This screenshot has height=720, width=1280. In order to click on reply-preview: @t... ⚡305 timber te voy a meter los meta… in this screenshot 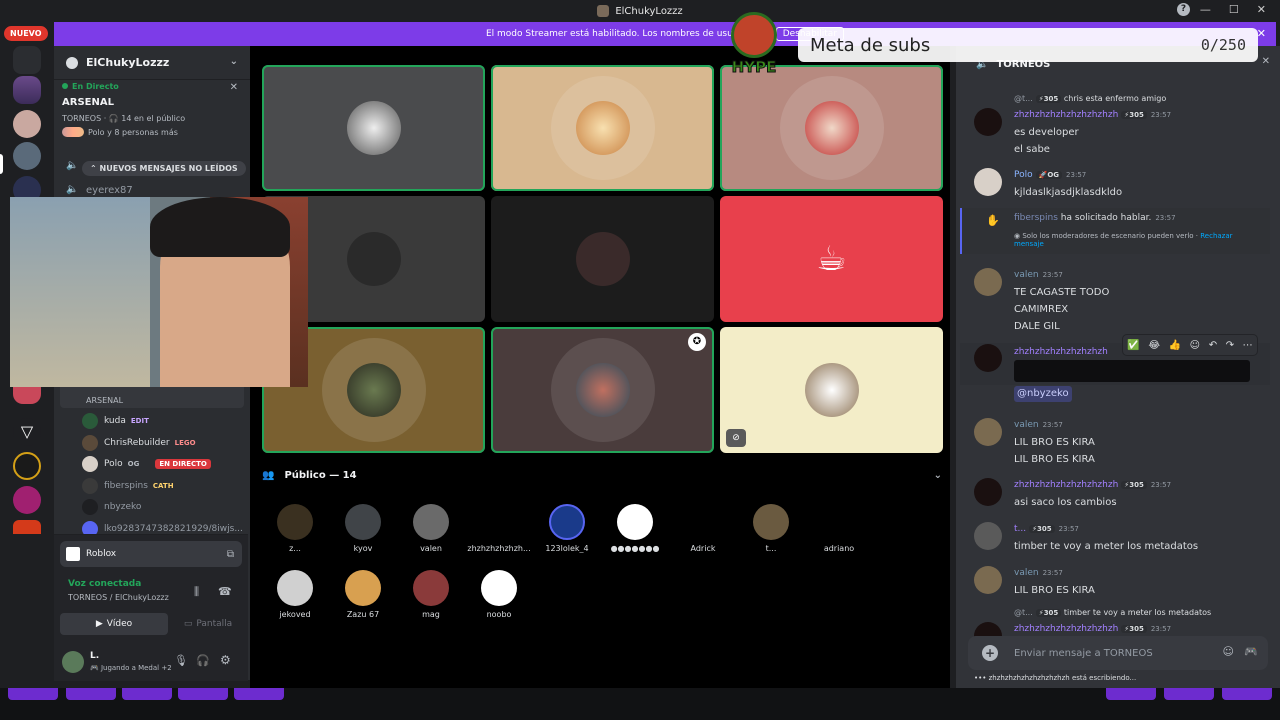, I will do `click(1112, 612)`.